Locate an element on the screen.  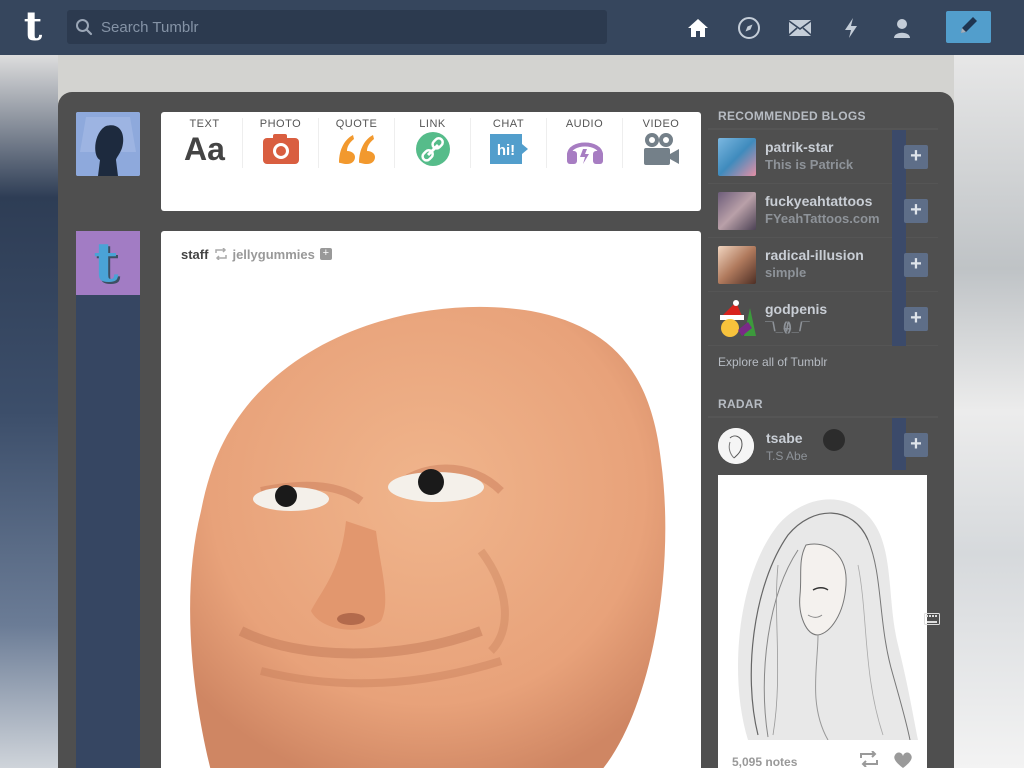
post-type-chat: CHAT hi! is located at coordinates (509, 143).